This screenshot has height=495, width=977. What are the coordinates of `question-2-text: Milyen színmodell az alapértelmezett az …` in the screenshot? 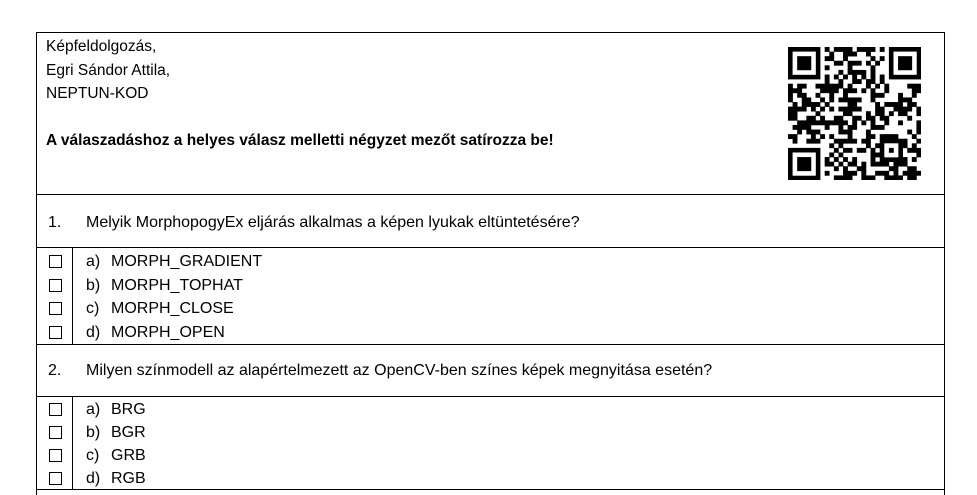 It's located at (399, 370).